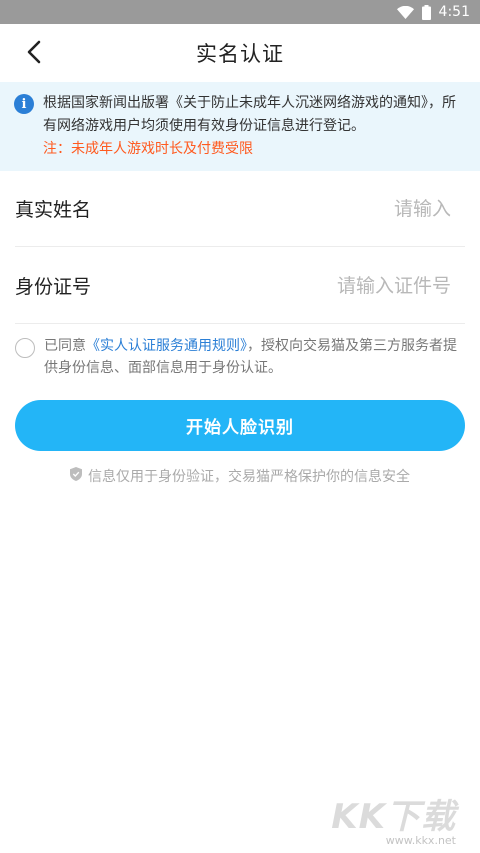  I want to click on id-number-row: 身份证号, so click(240, 286).